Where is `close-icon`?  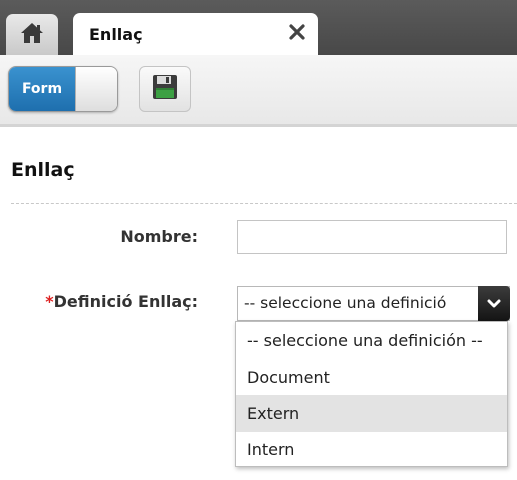 close-icon is located at coordinates (297, 32).